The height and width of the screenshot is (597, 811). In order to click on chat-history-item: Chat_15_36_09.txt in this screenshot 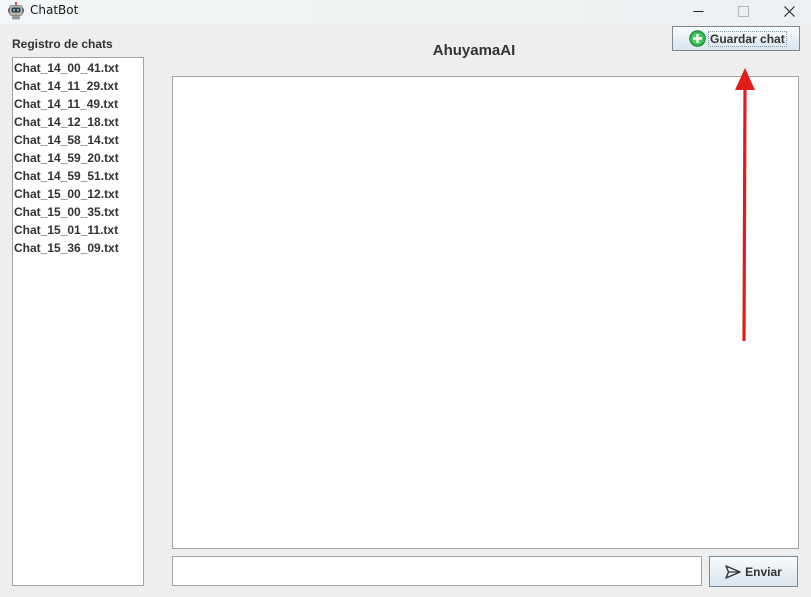, I will do `click(78, 248)`.